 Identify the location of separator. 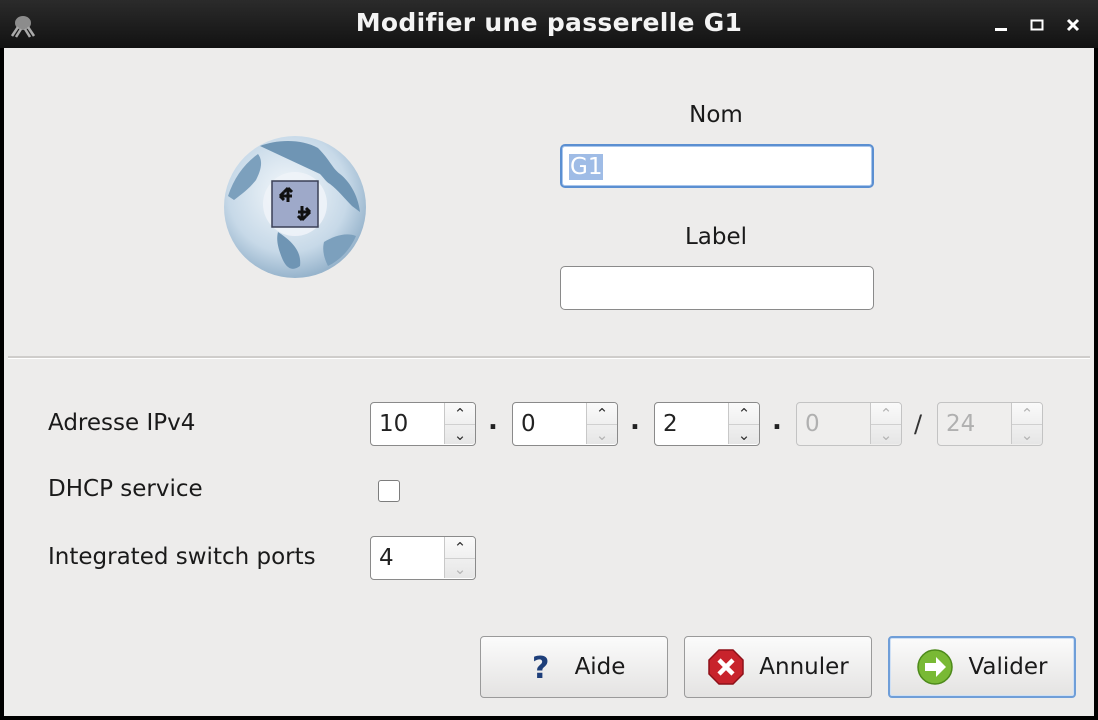
(549, 357).